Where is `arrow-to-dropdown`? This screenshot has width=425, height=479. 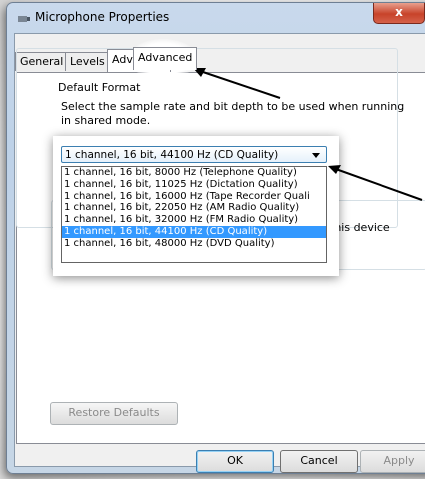 arrow-to-dropdown is located at coordinates (375, 183).